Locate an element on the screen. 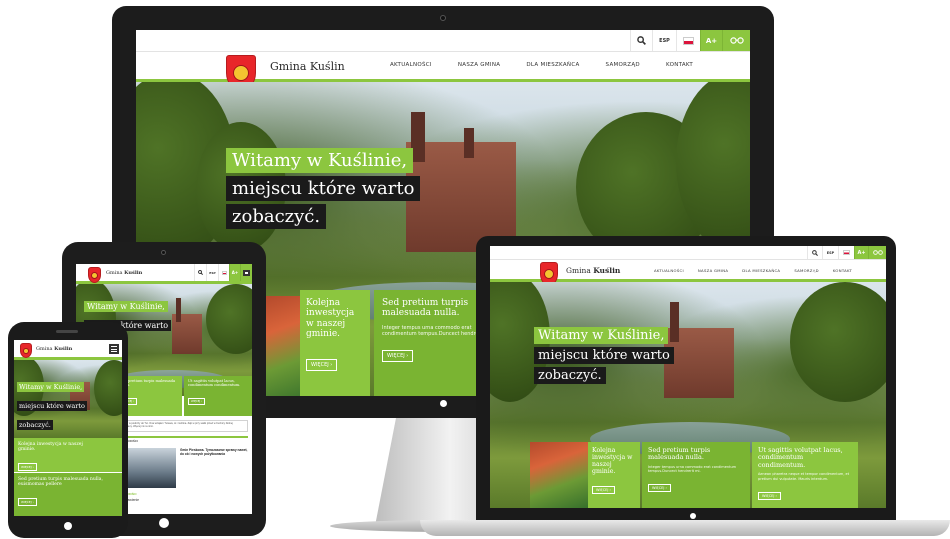  phone-home-button is located at coordinates (68, 526).